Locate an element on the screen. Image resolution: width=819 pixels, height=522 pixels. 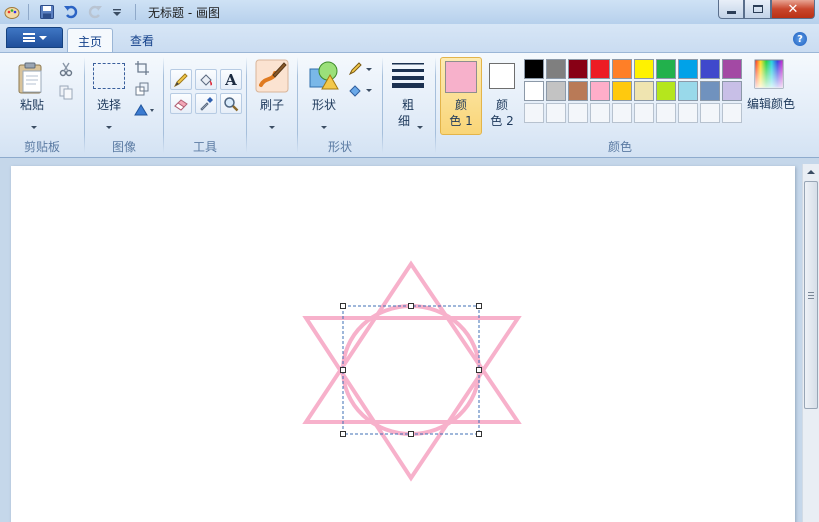
outline-button is located at coordinates (361, 70).